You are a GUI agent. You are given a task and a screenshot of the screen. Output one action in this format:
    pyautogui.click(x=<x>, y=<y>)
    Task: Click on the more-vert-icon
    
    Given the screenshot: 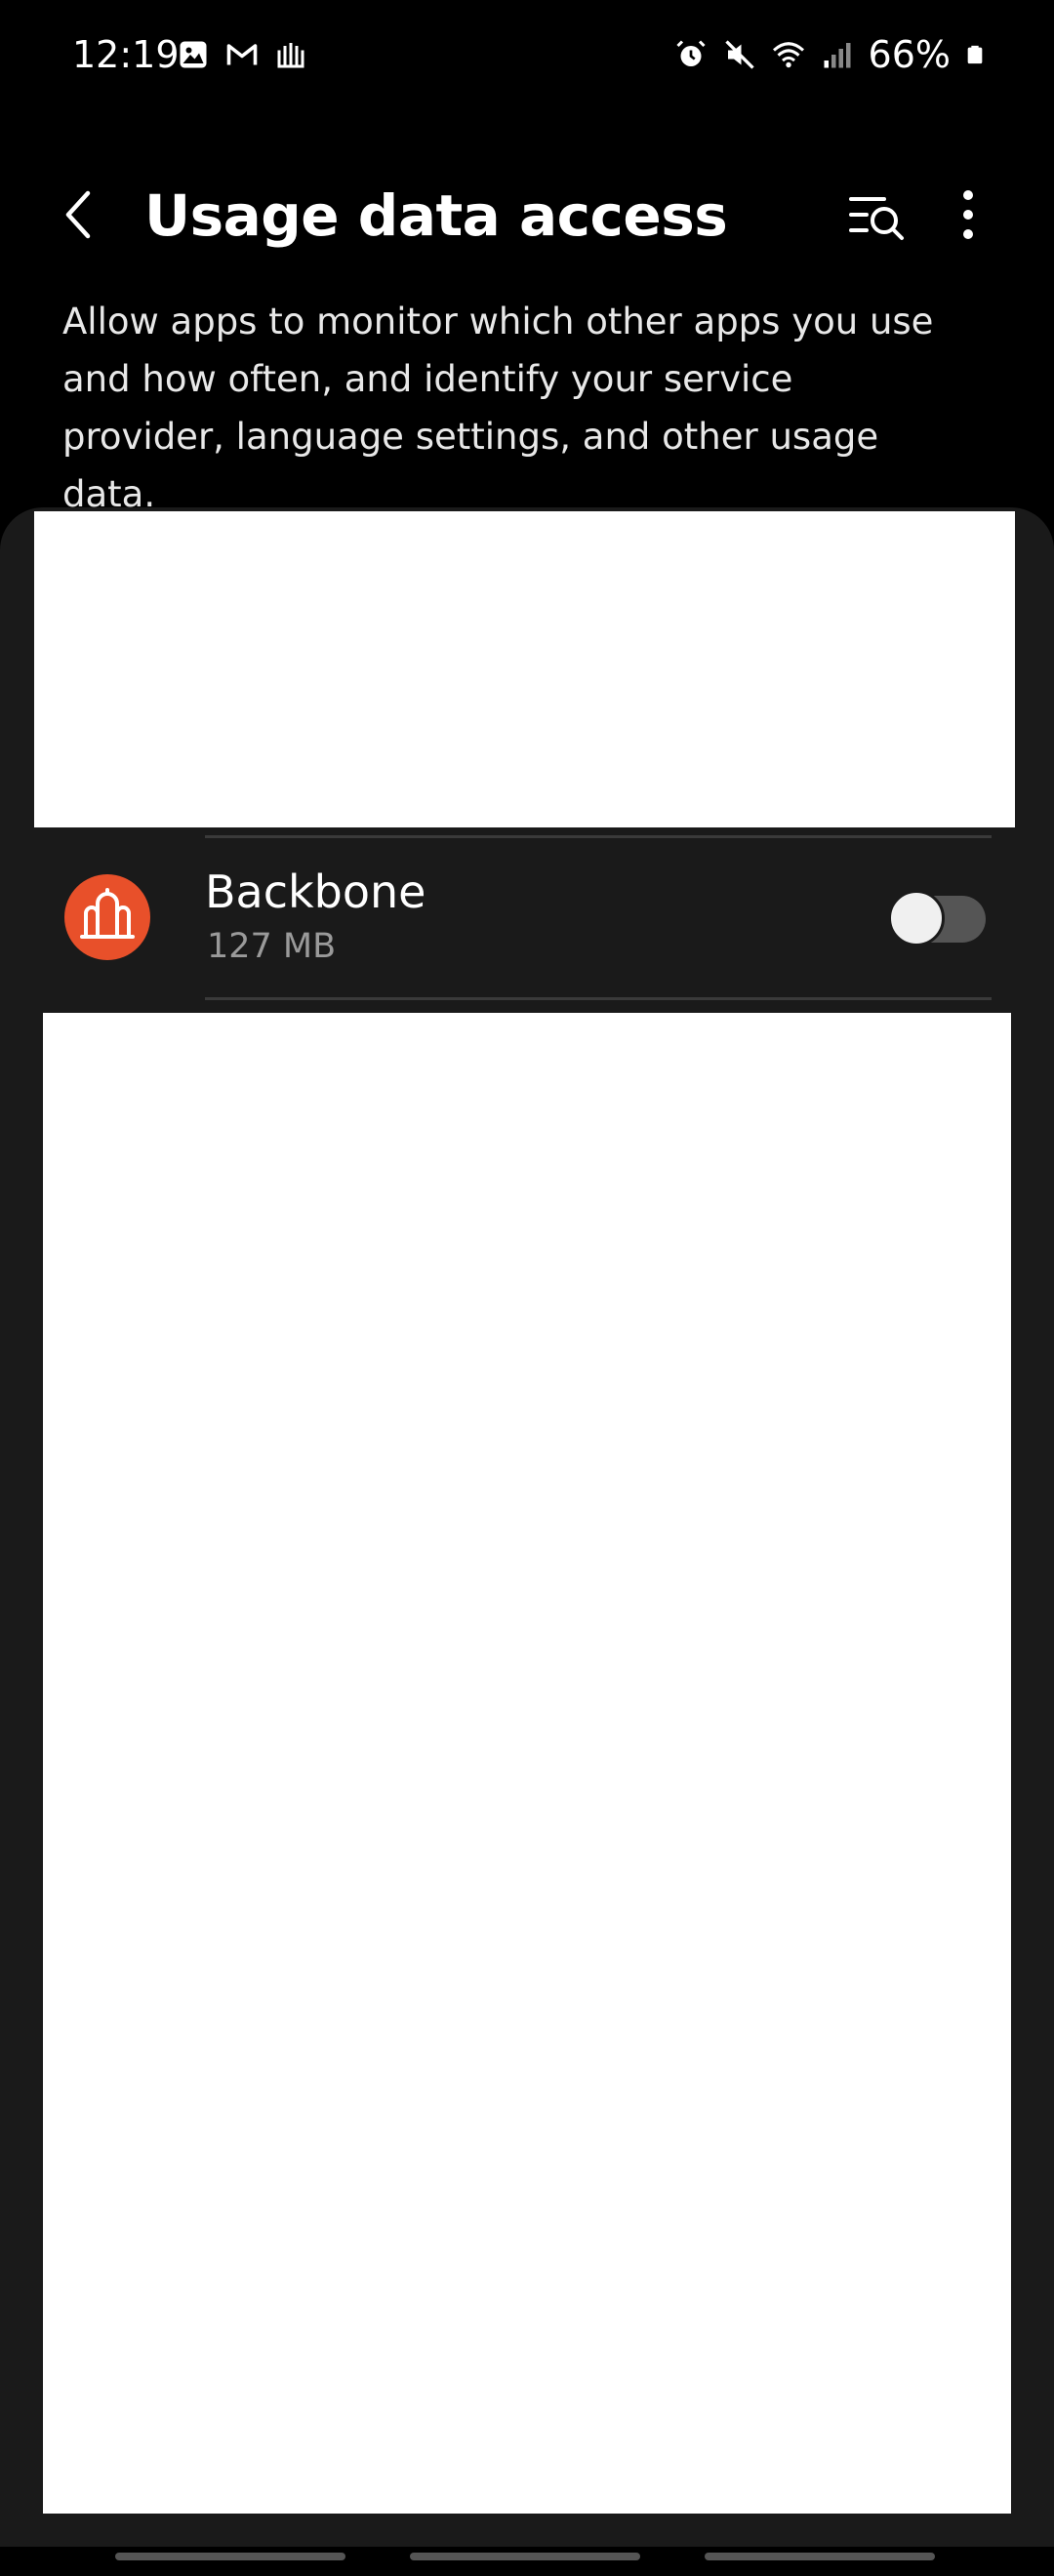 What is the action you would take?
    pyautogui.click(x=968, y=214)
    